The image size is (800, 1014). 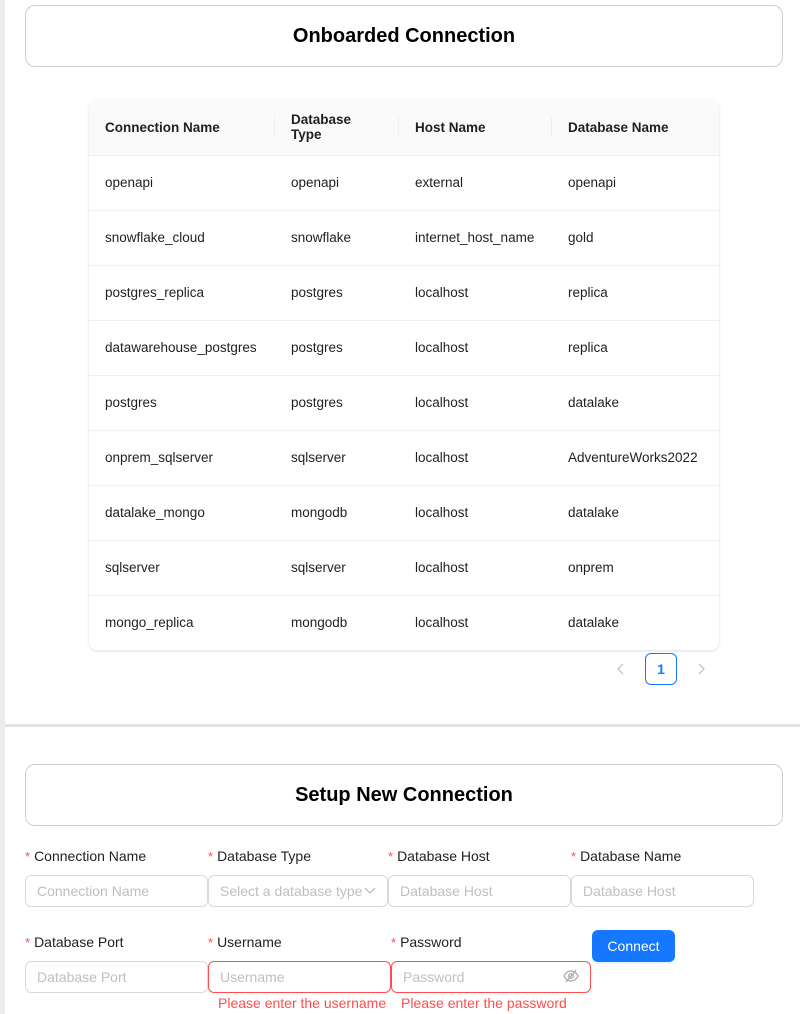 I want to click on label-connection-name: Connection Name, so click(x=90, y=856).